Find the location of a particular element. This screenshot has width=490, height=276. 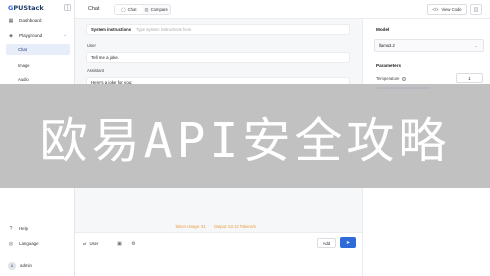

sidebar-item-language: ◎ Language is located at coordinates (37, 243).